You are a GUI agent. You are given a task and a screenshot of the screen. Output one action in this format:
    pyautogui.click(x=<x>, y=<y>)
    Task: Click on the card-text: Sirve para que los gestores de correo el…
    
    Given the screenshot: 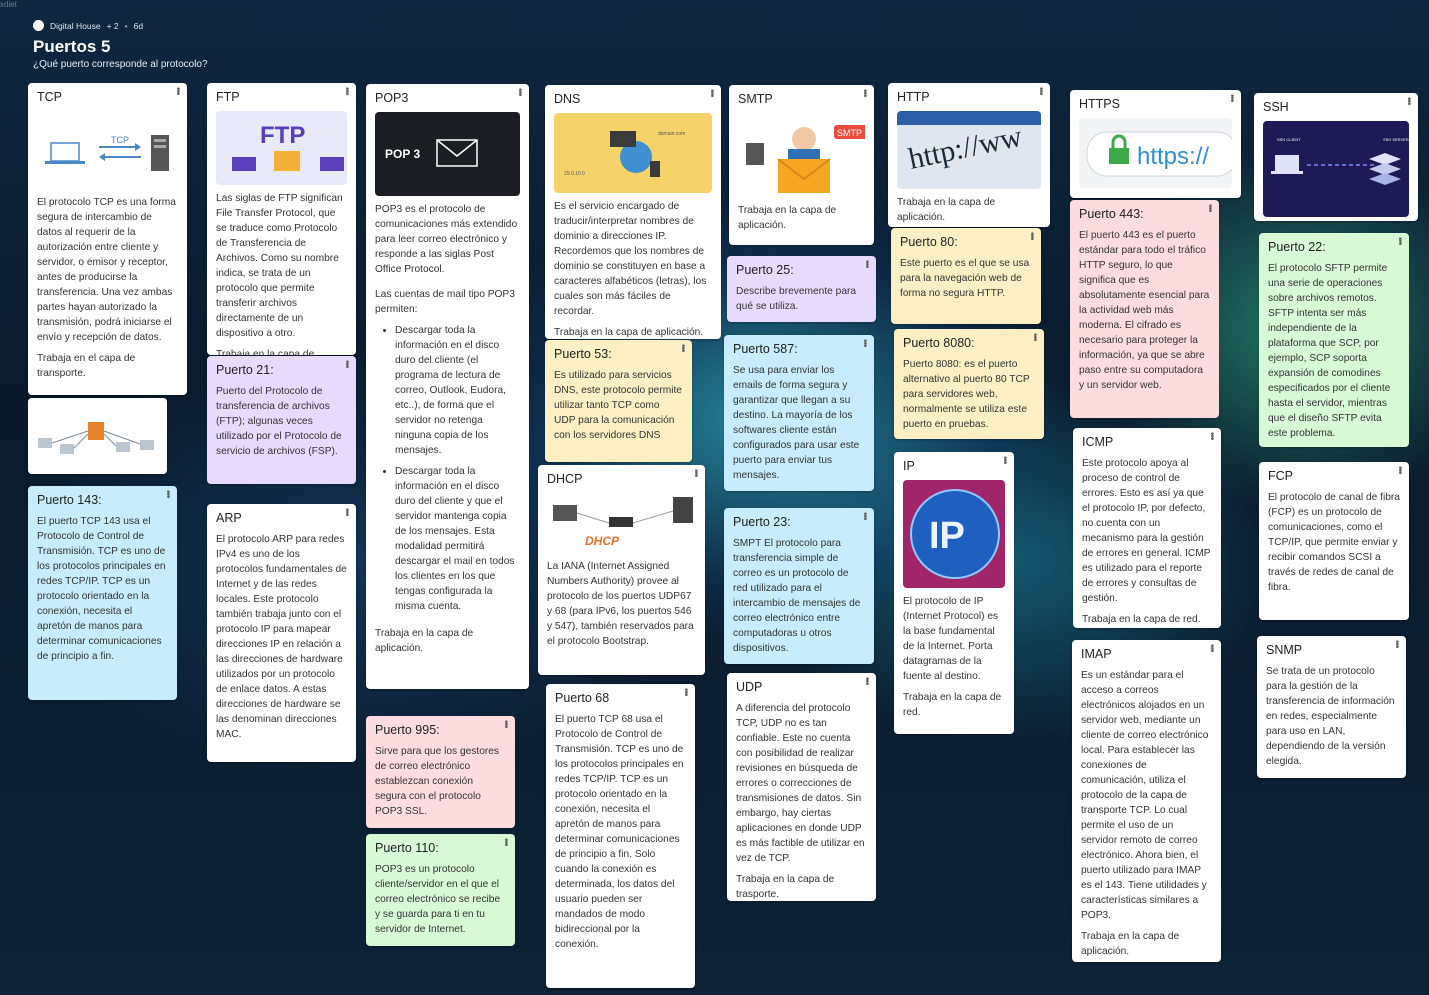 What is the action you would take?
    pyautogui.click(x=437, y=781)
    